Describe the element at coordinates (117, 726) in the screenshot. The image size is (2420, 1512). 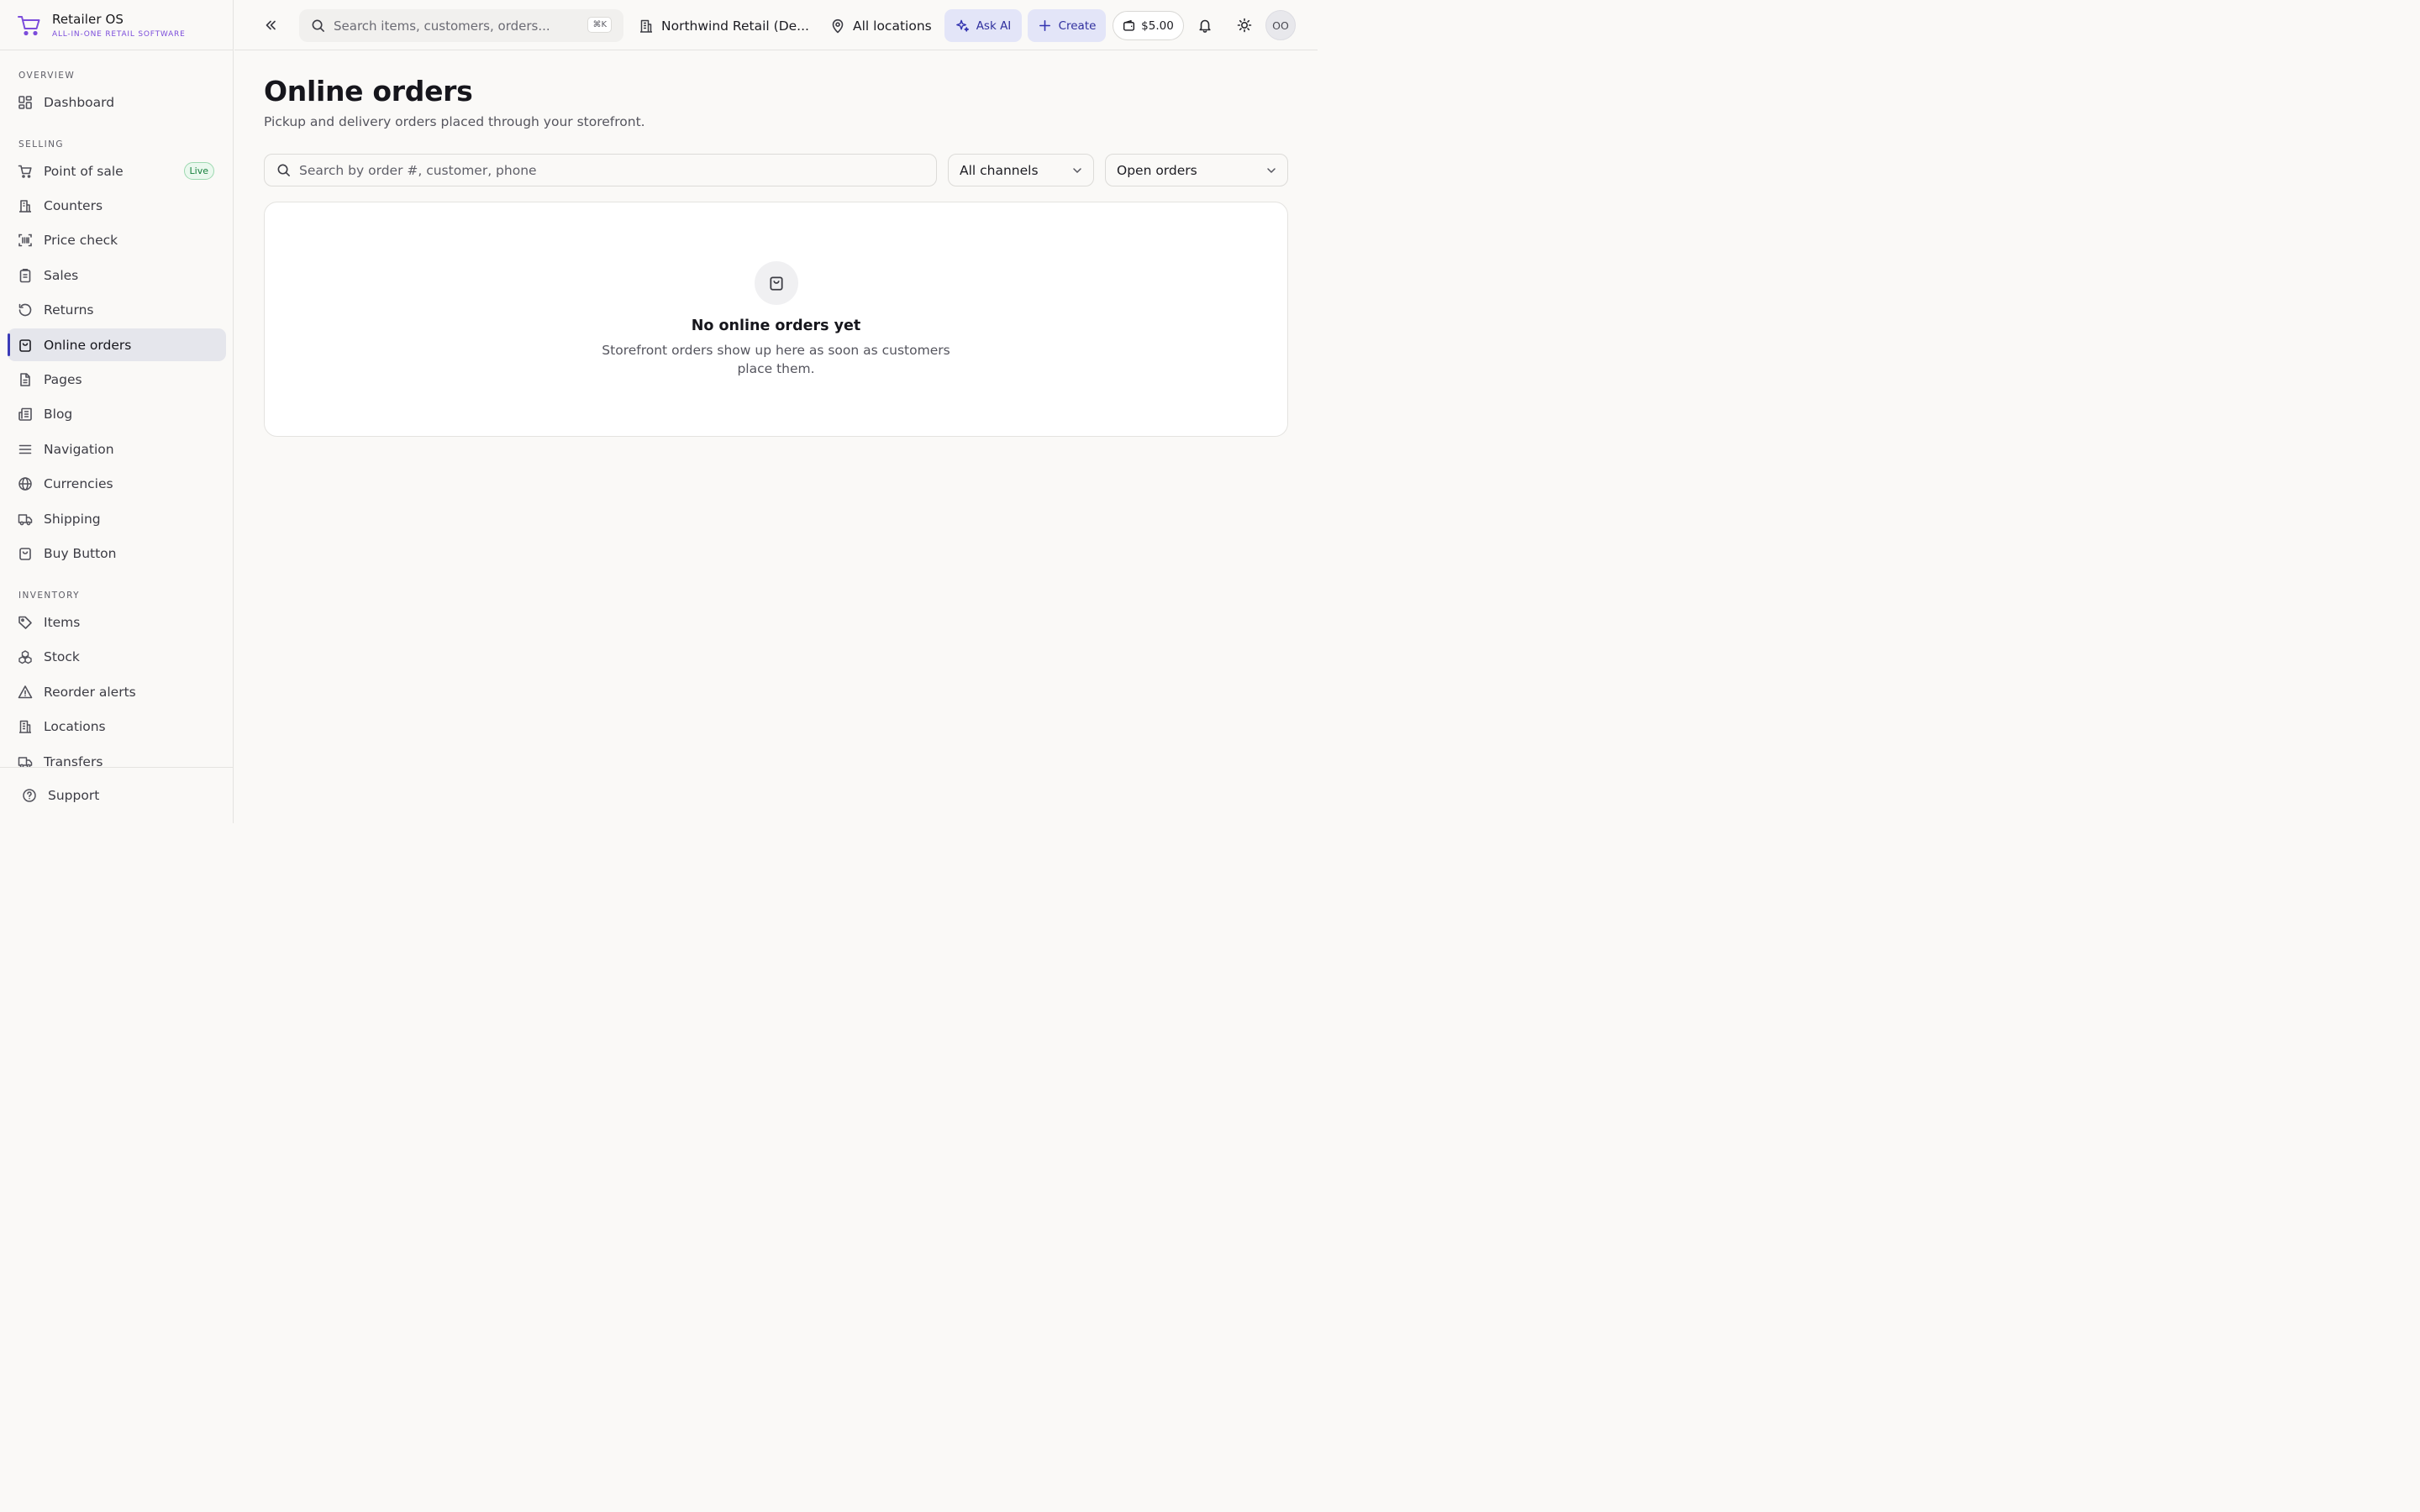
I see `sidebar-item-locations: Locations` at that location.